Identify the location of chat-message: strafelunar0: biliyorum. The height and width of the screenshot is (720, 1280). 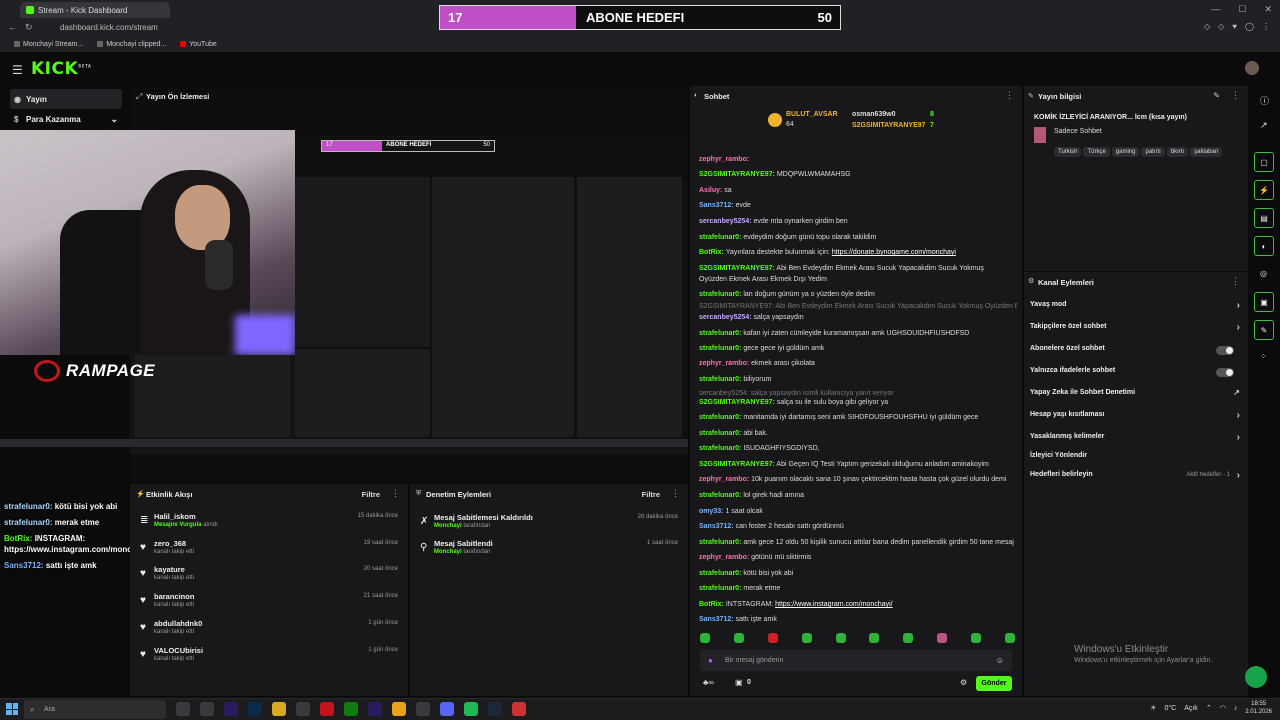
(858, 379).